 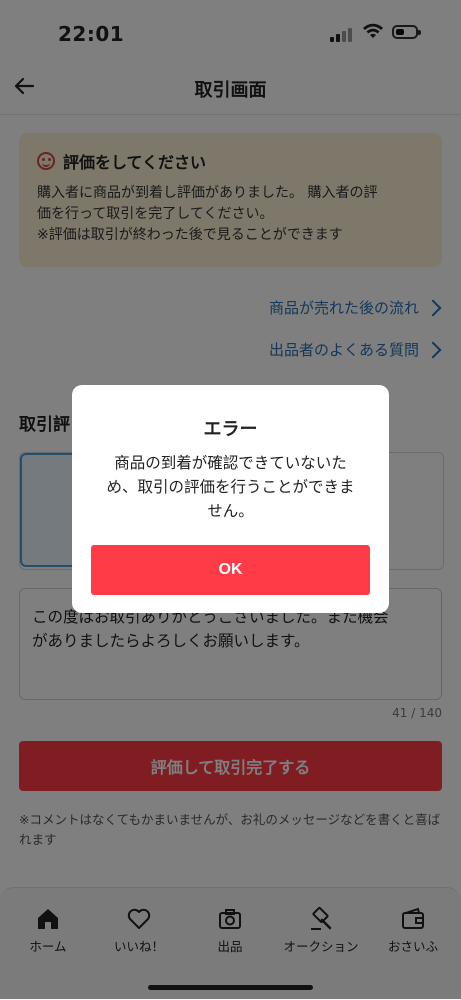 What do you see at coordinates (230, 570) in the screenshot?
I see `ok-button: OK` at bounding box center [230, 570].